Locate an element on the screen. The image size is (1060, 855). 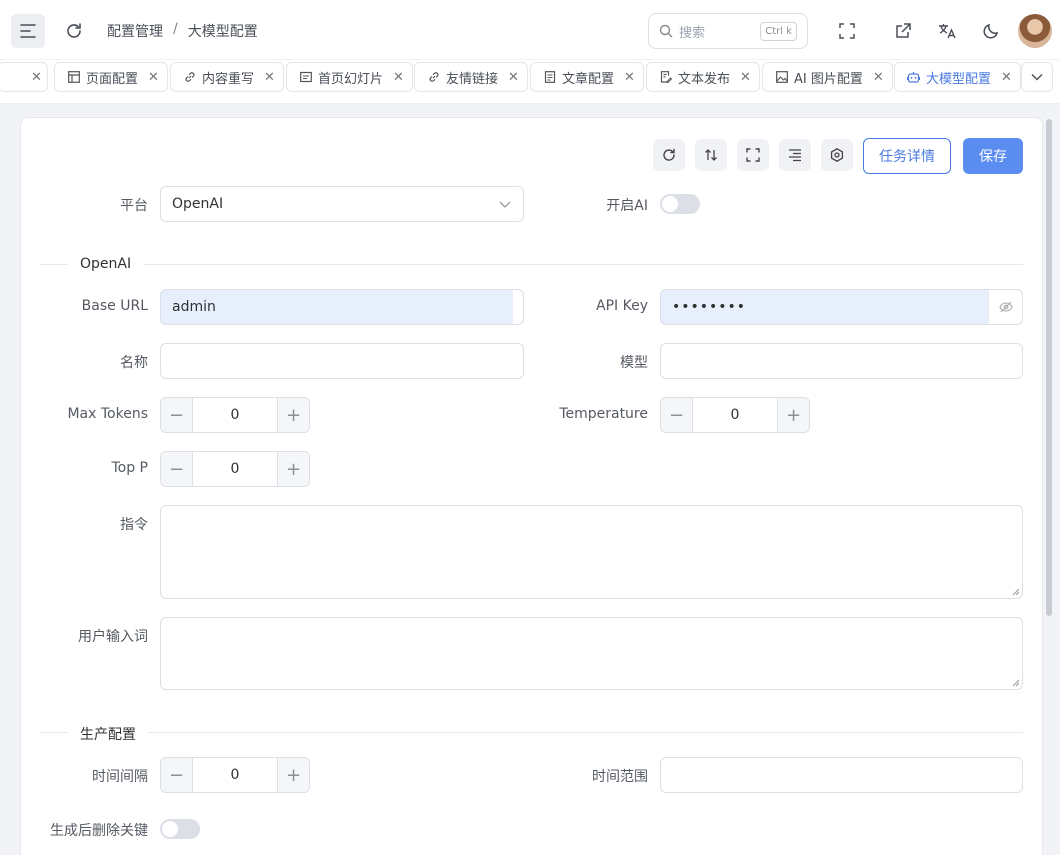
interval-value: 0 is located at coordinates (235, 775).